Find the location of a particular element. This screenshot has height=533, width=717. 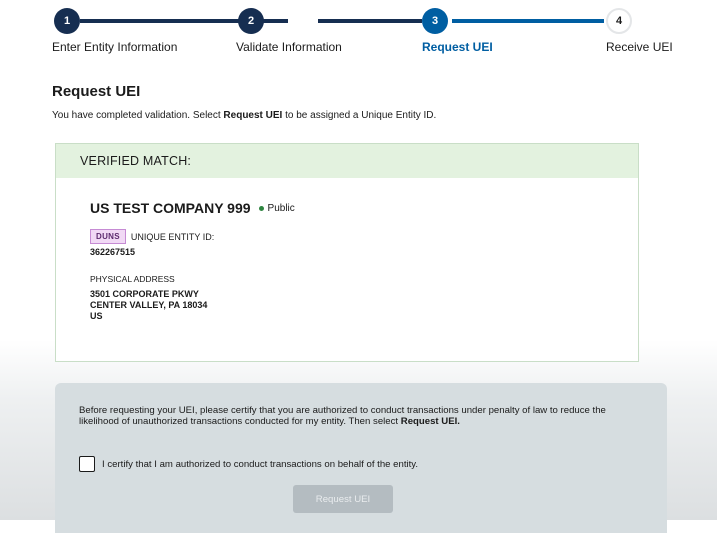

status-dot-icon is located at coordinates (261, 208).